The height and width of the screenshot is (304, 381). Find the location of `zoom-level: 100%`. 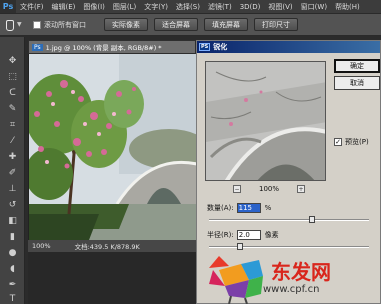

zoom-level: 100% is located at coordinates (41, 246).